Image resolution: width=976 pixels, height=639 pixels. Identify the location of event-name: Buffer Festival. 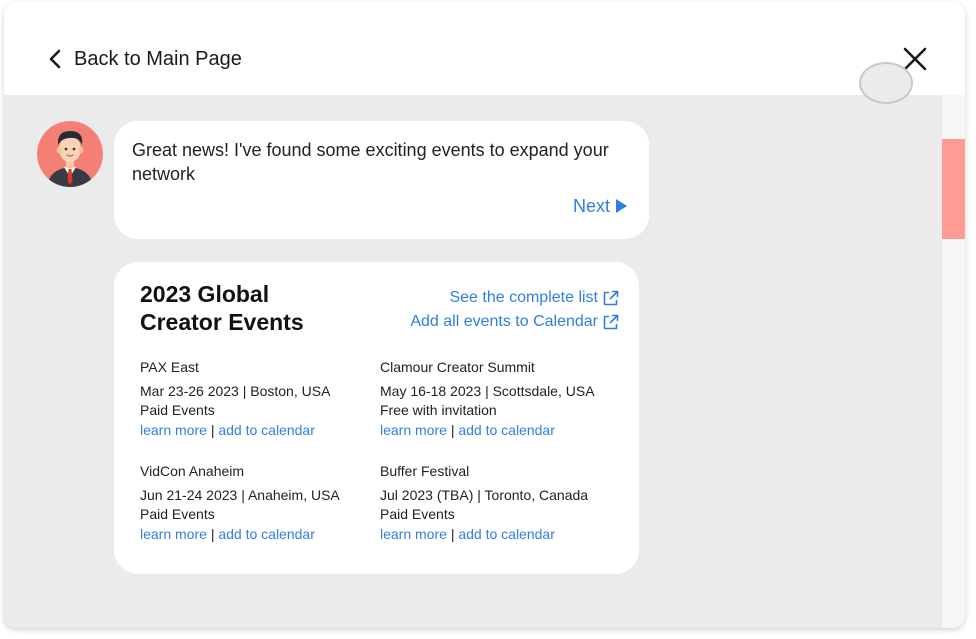
(425, 471).